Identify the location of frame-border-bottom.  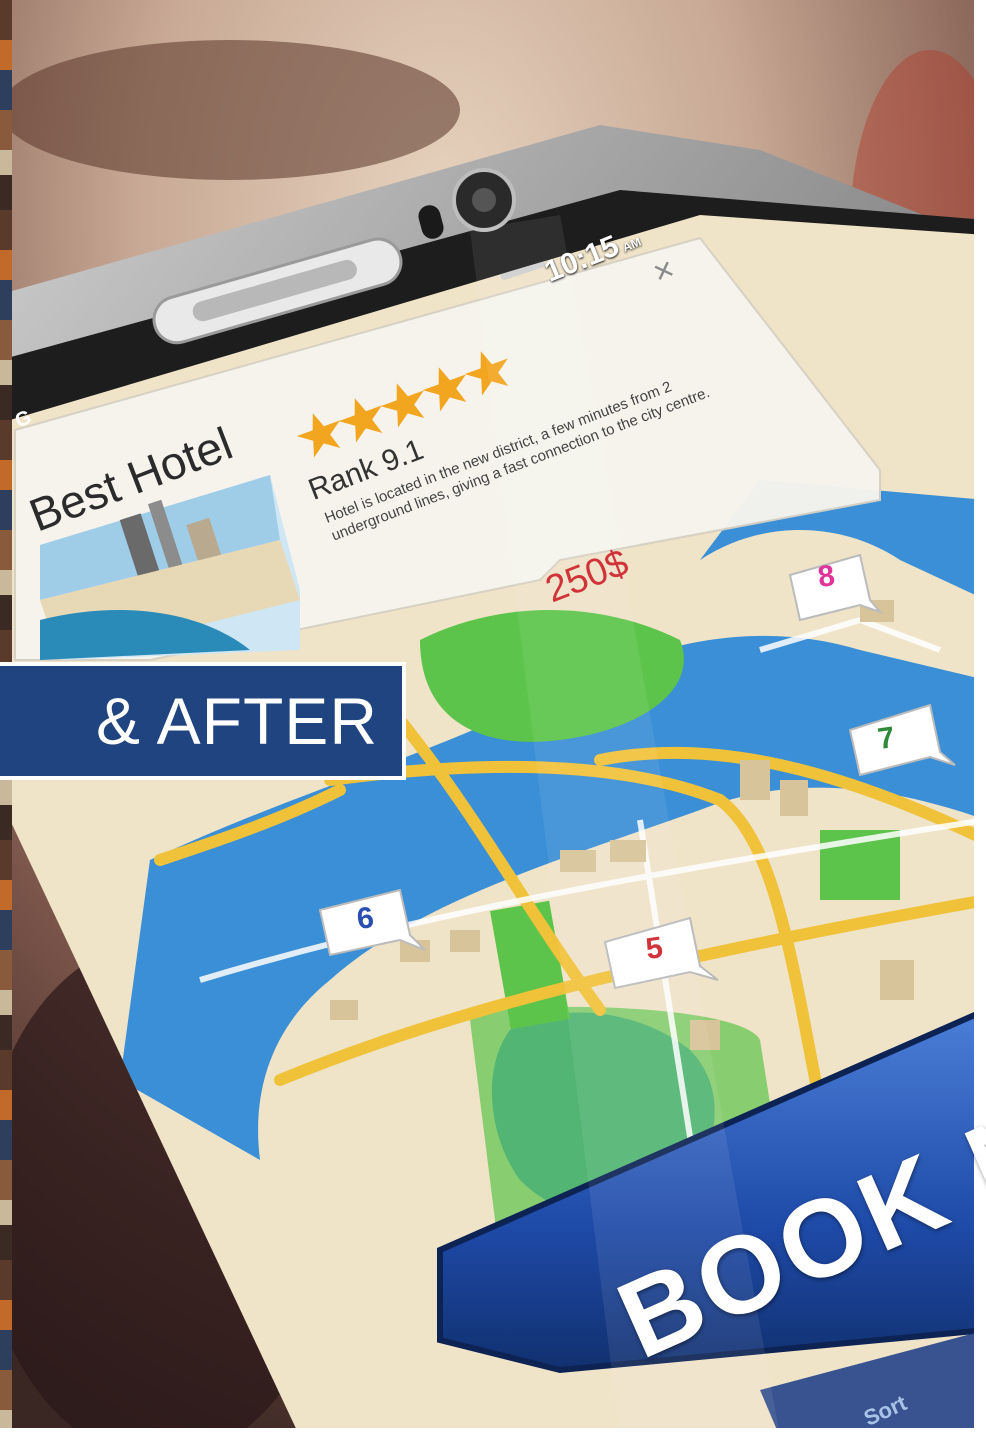
(493, 1432).